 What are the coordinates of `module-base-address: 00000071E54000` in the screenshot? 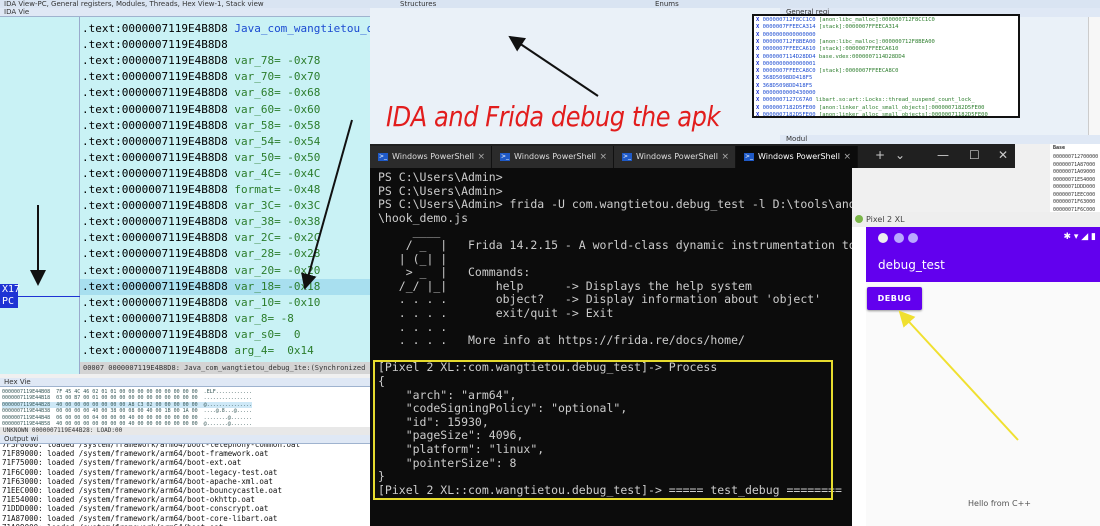 It's located at (1074, 180).